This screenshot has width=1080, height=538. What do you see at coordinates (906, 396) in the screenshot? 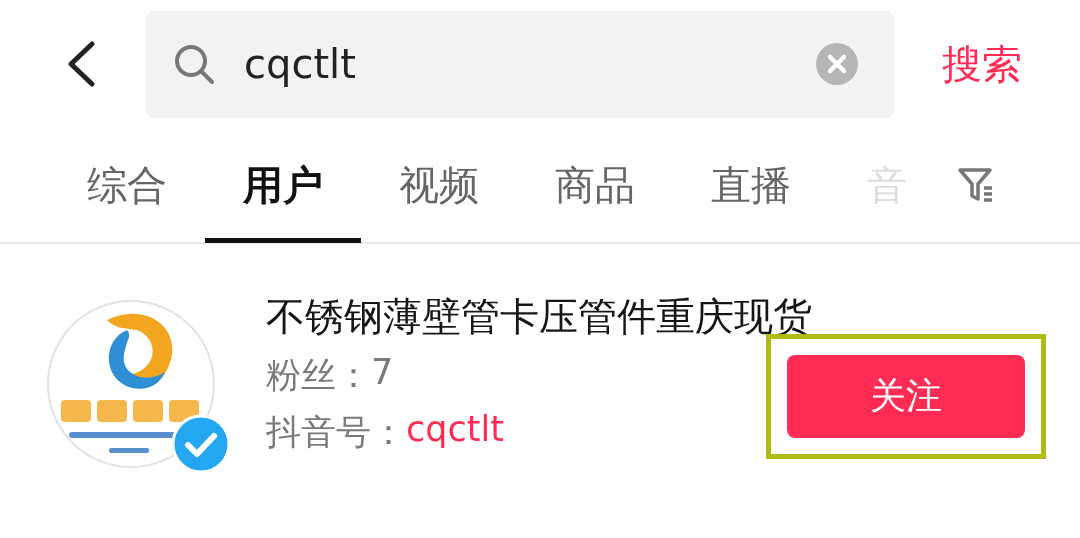
I see `follow-button: 关注` at bounding box center [906, 396].